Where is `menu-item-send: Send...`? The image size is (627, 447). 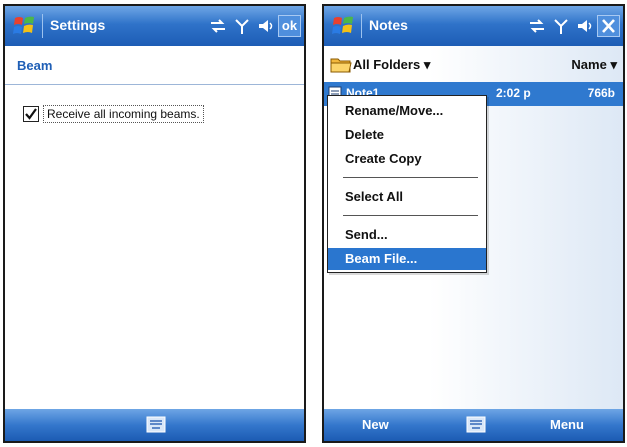 menu-item-send: Send... is located at coordinates (407, 235).